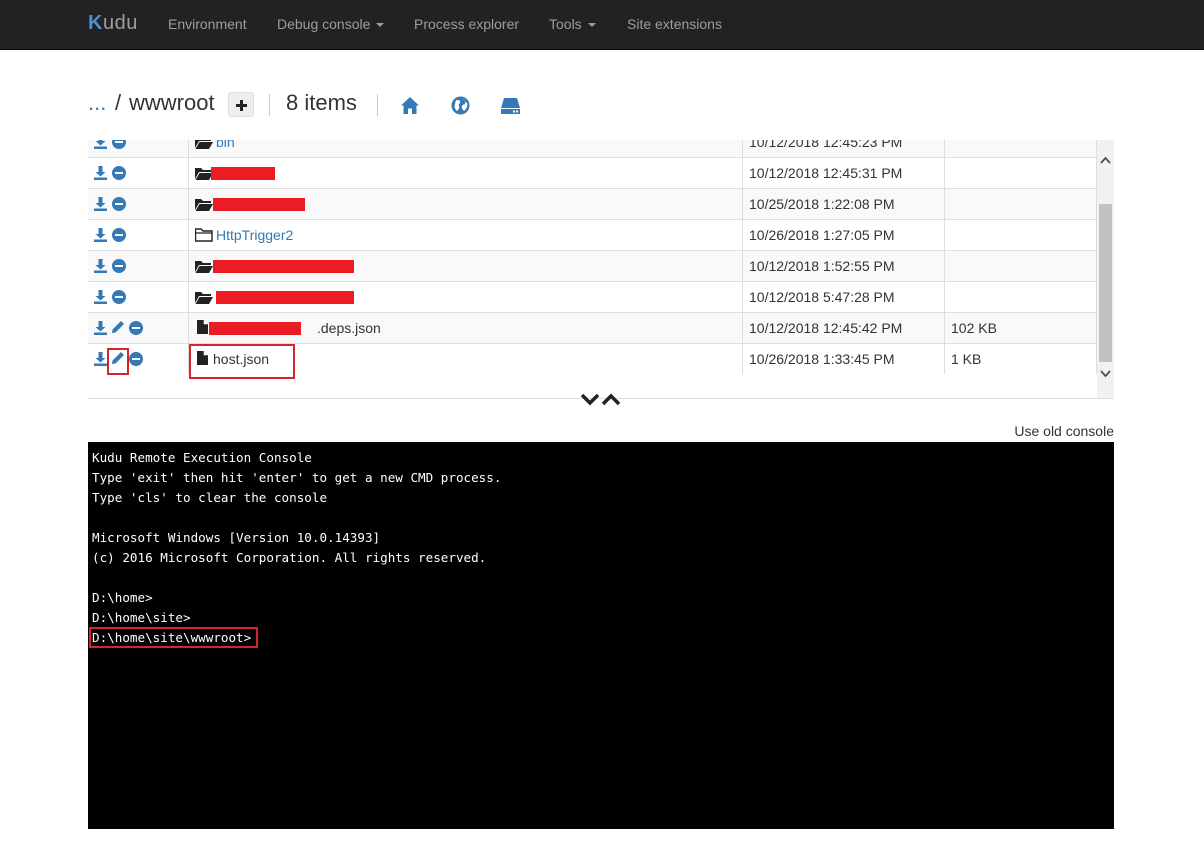 This screenshot has height=848, width=1204. Describe the element at coordinates (410, 105) in the screenshot. I see `home-icon` at that location.